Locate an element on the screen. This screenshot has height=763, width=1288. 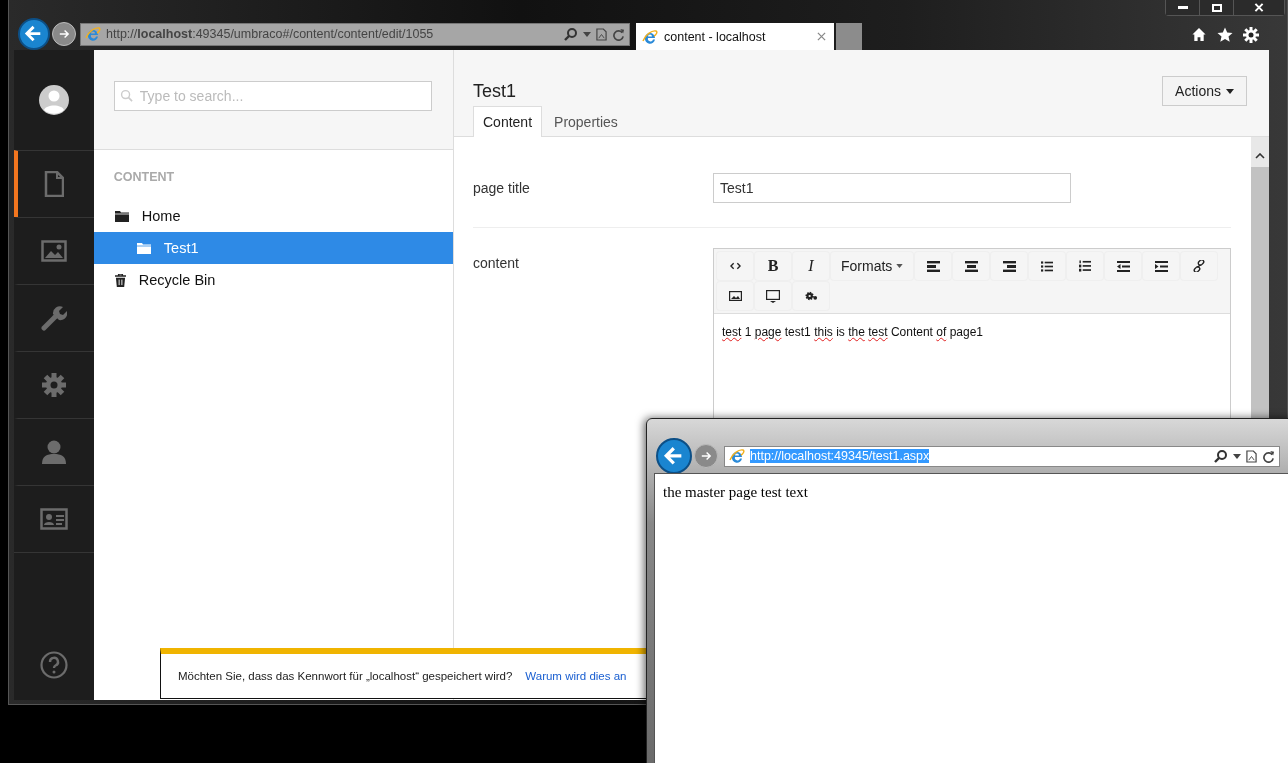
page-text: the master page test text is located at coordinates (735, 492).